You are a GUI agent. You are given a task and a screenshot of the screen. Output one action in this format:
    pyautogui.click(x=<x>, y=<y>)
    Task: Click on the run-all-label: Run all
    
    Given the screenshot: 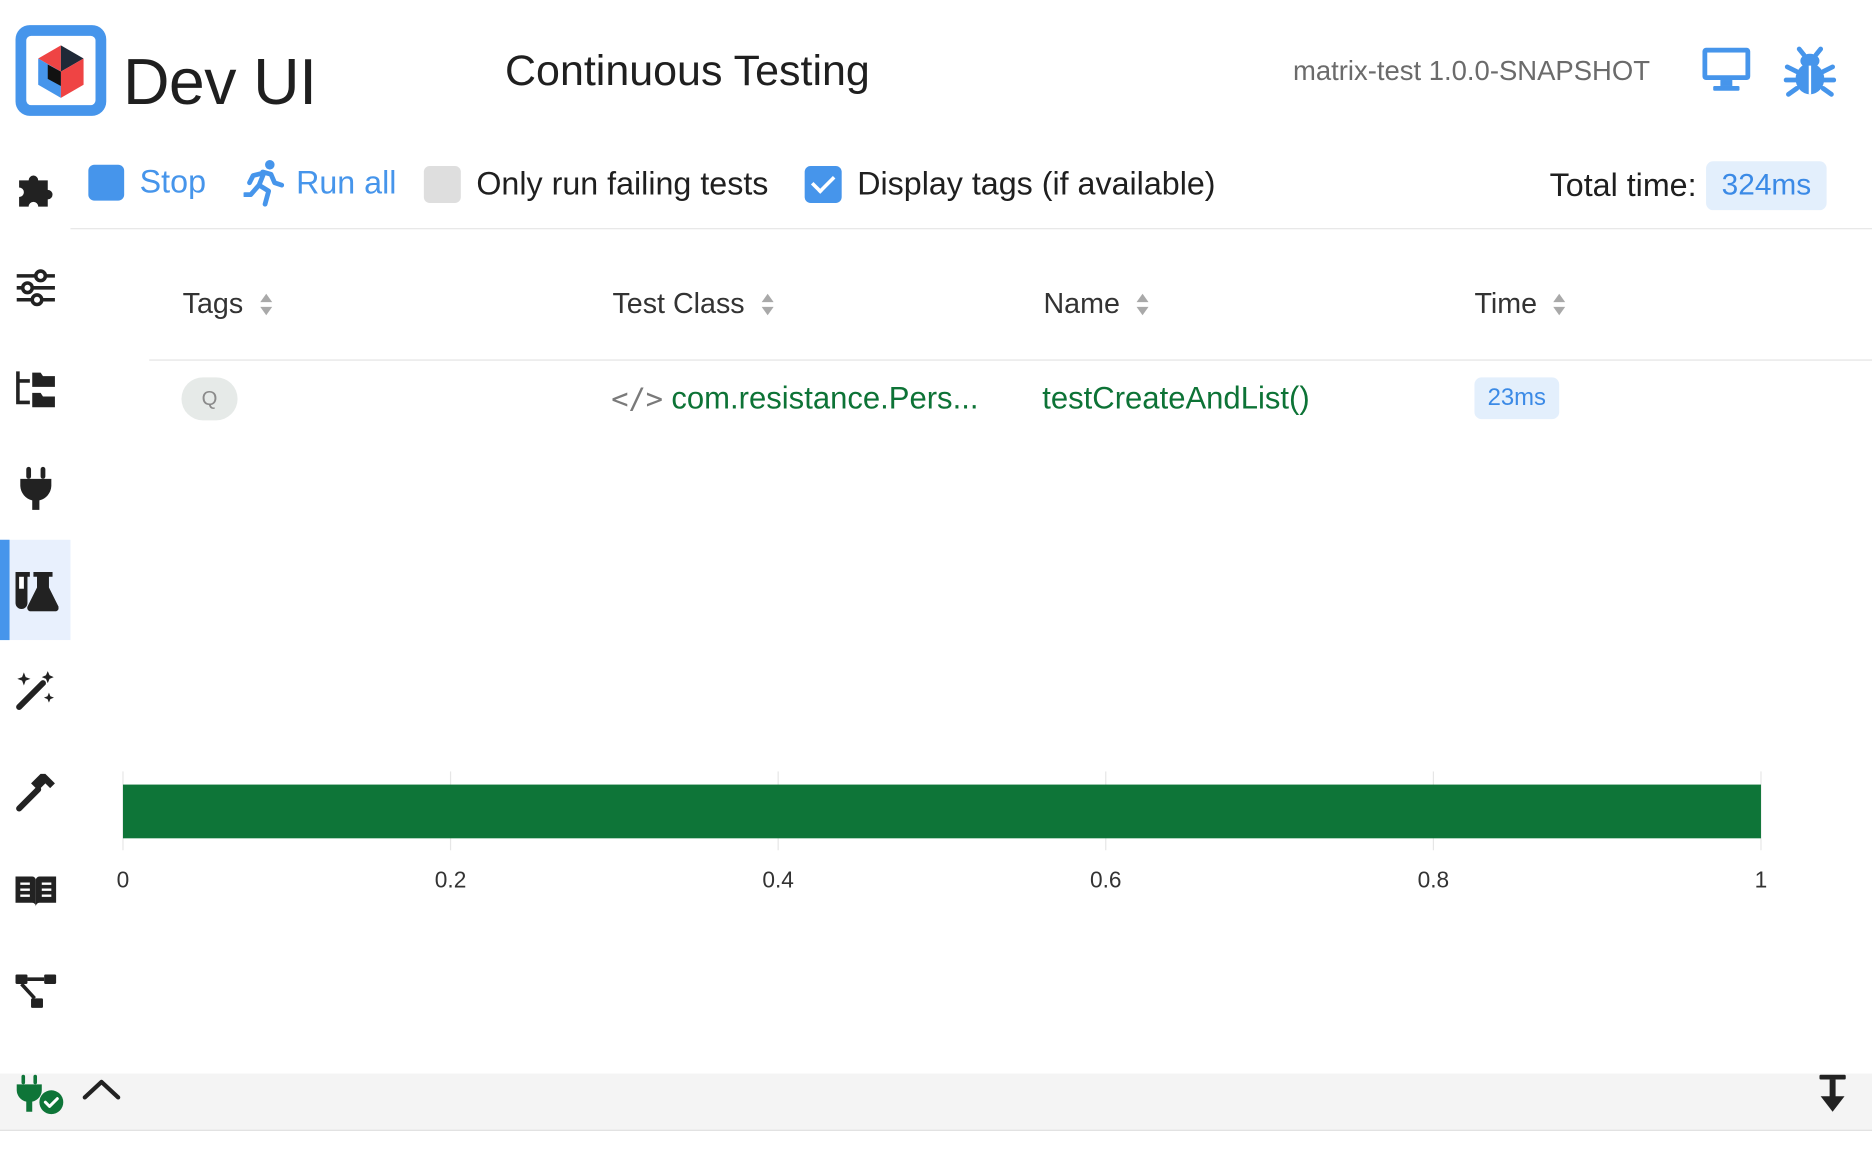 What is the action you would take?
    pyautogui.click(x=346, y=182)
    